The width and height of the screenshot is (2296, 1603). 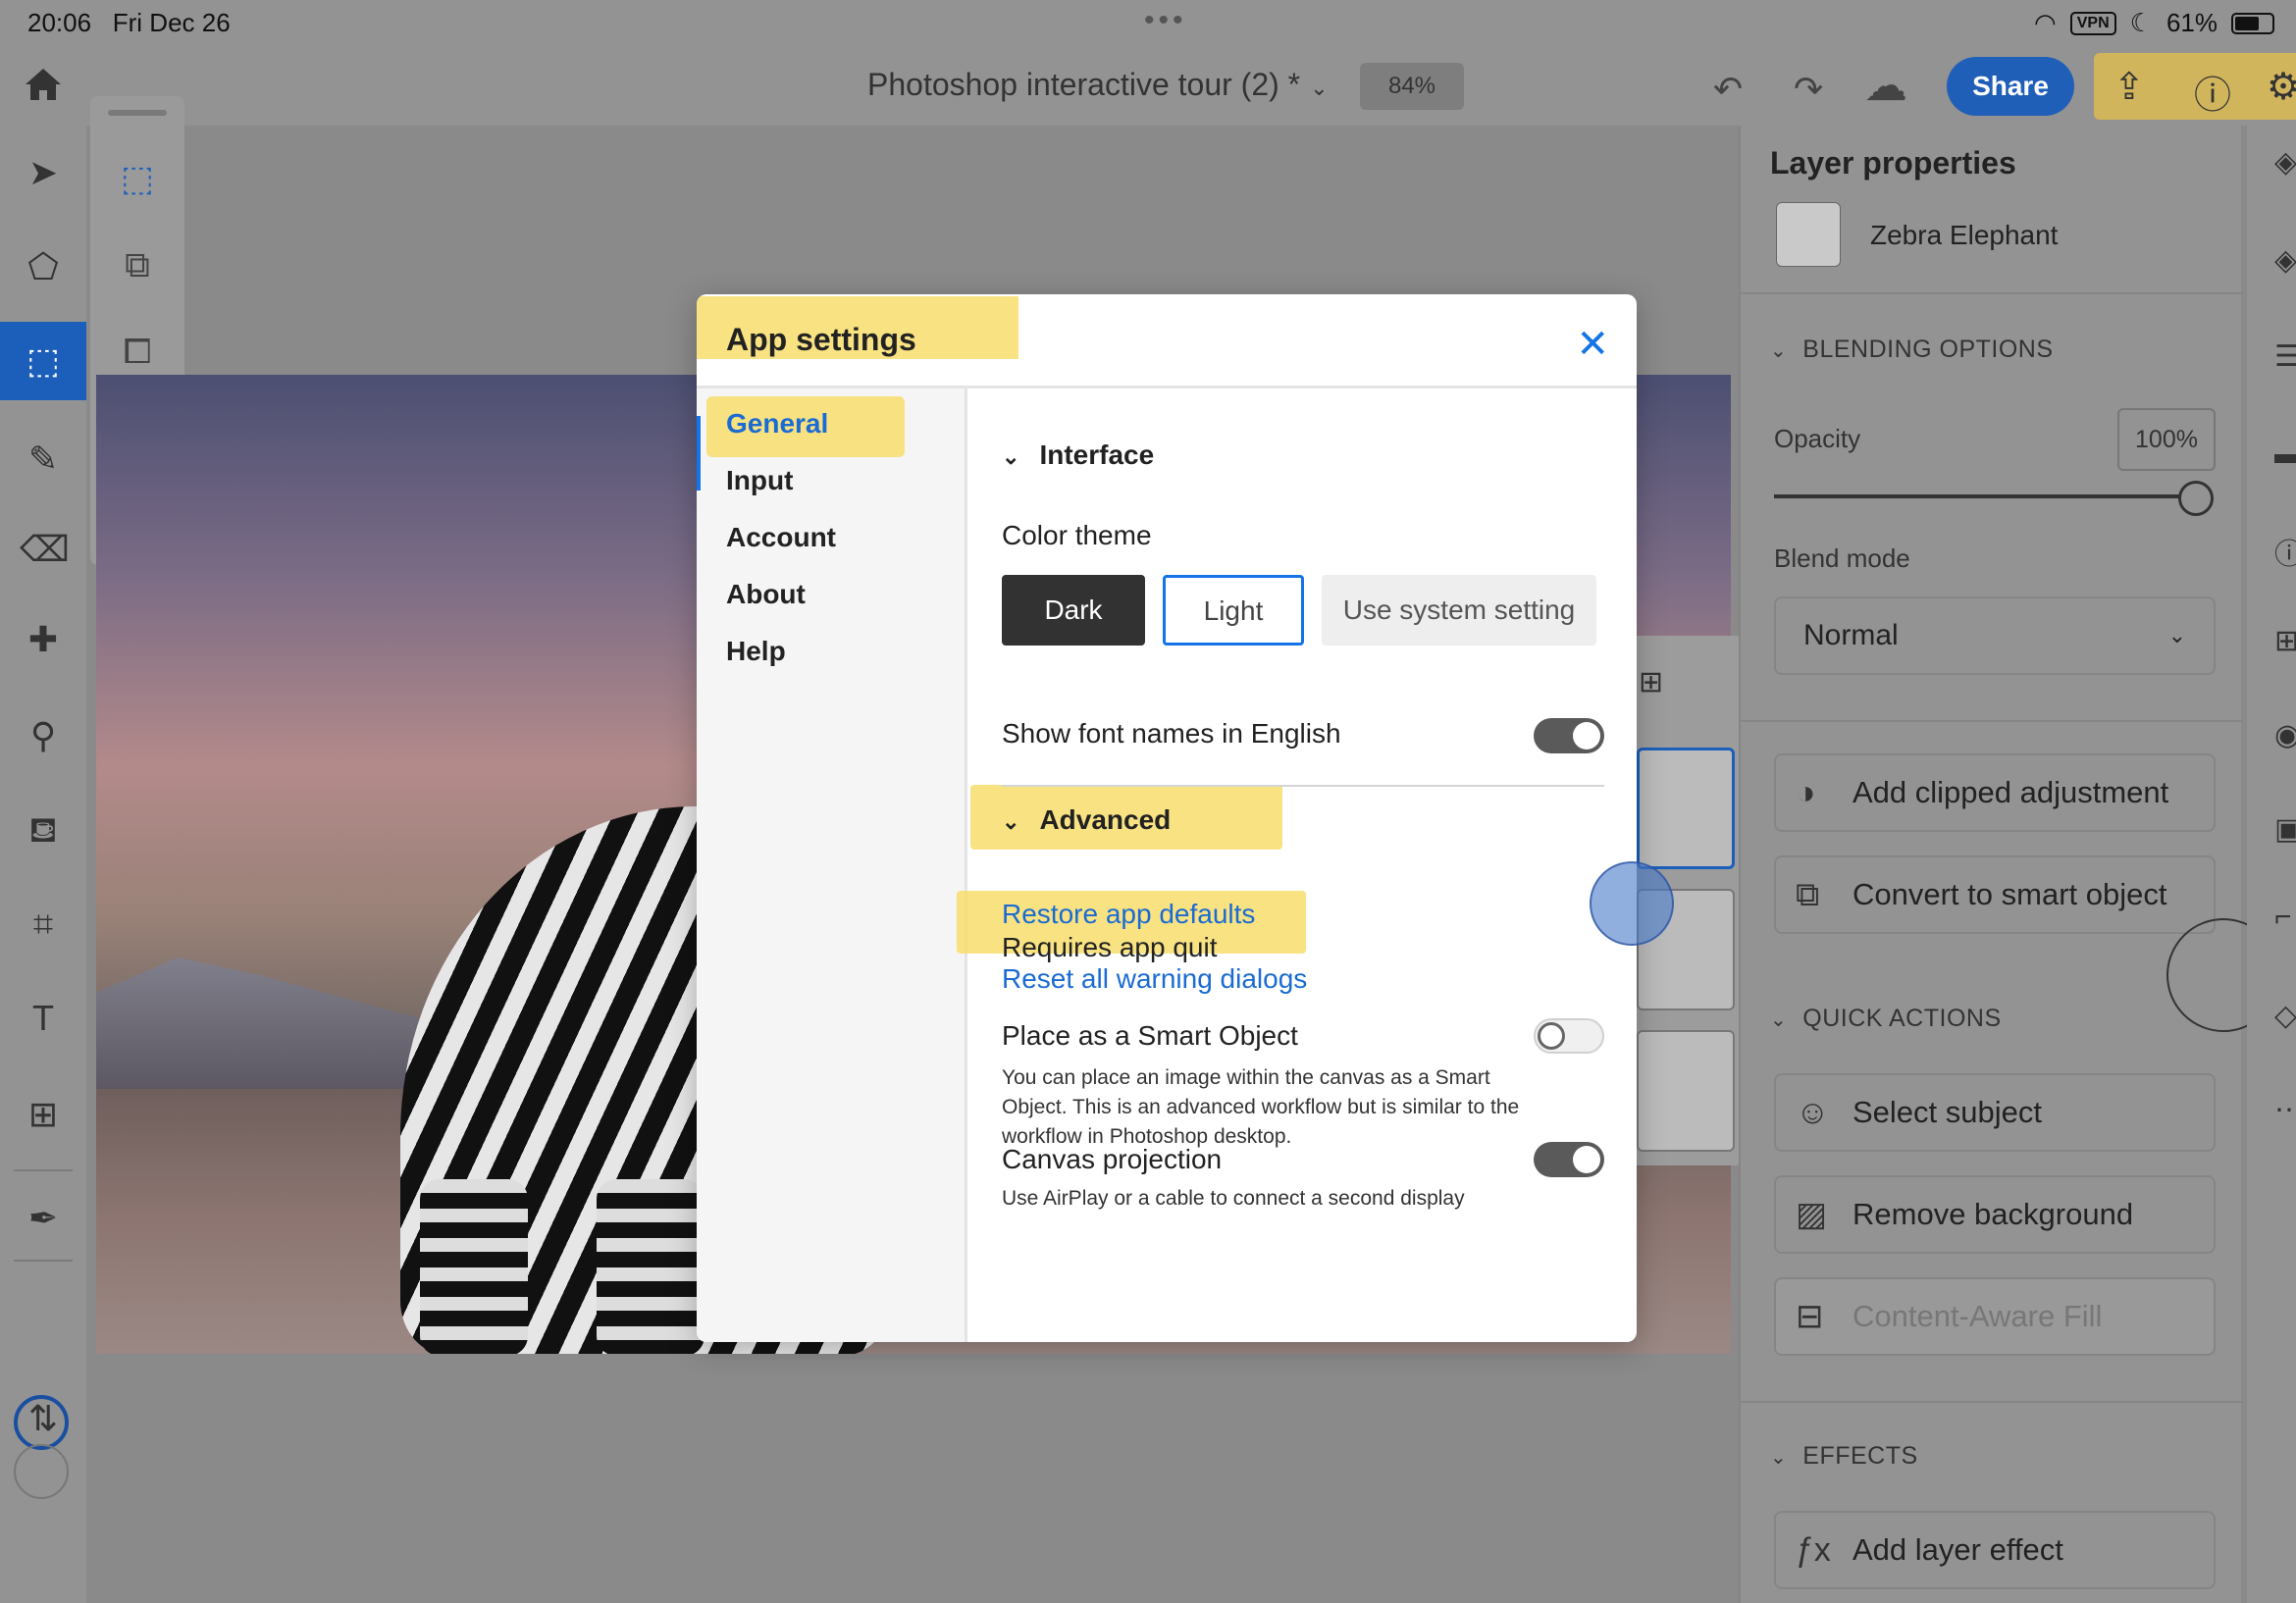 I want to click on panel-title: Layer properties, so click(x=1893, y=163).